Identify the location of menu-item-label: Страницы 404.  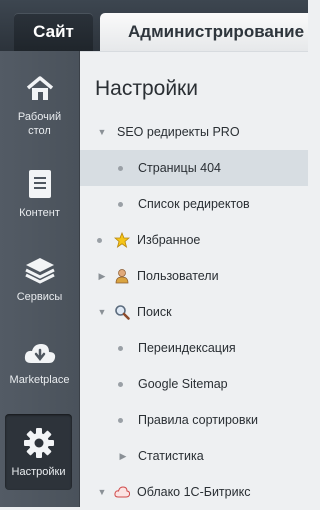
(180, 168).